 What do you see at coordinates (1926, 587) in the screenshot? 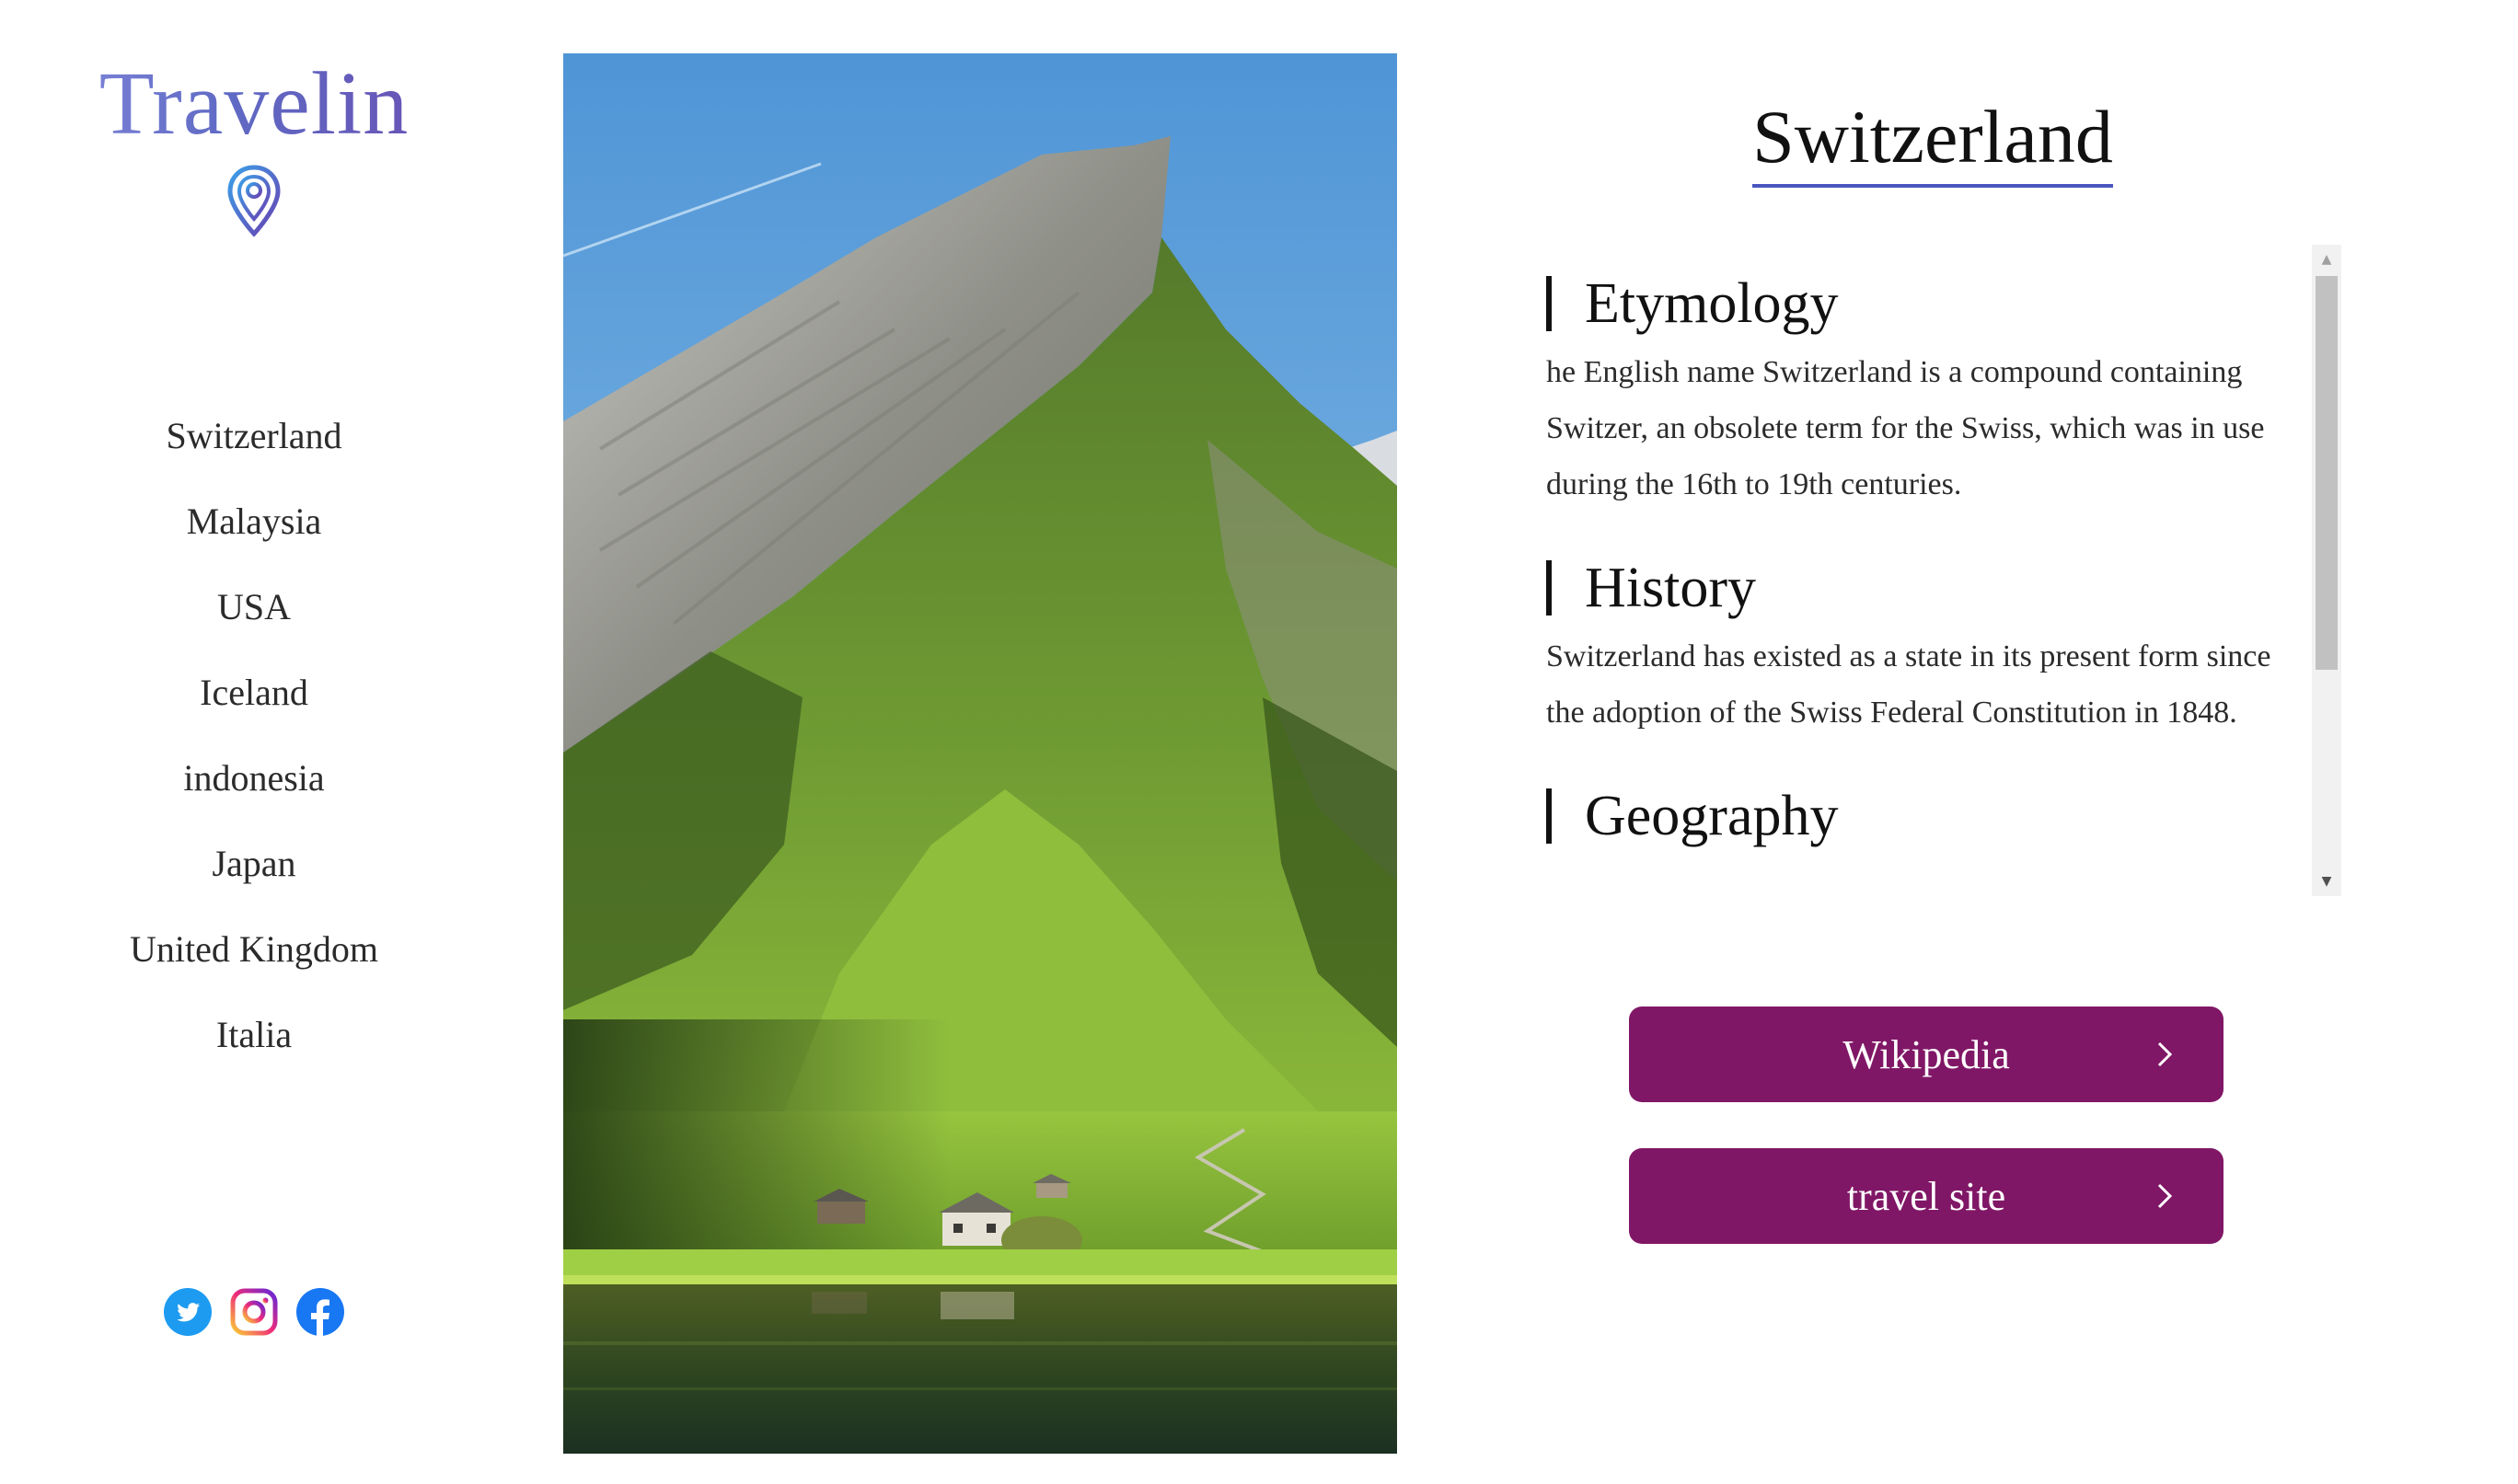
I see `section-heading: History` at bounding box center [1926, 587].